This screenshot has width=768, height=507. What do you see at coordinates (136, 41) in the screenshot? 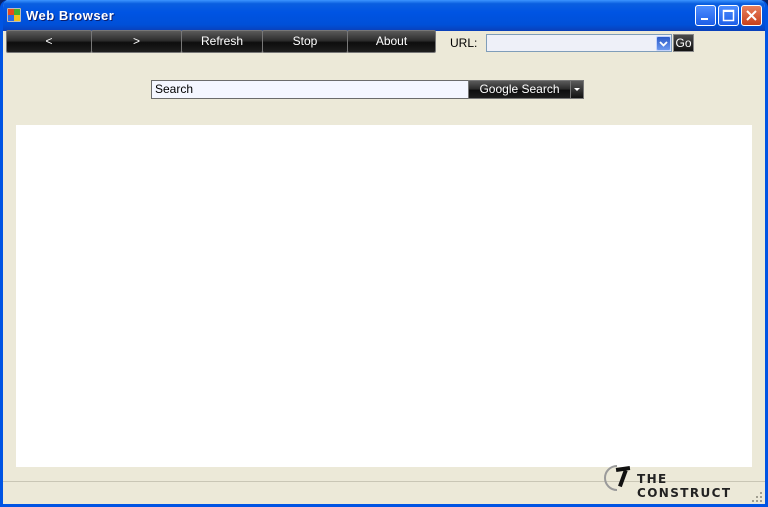
I see `forward-button: >` at bounding box center [136, 41].